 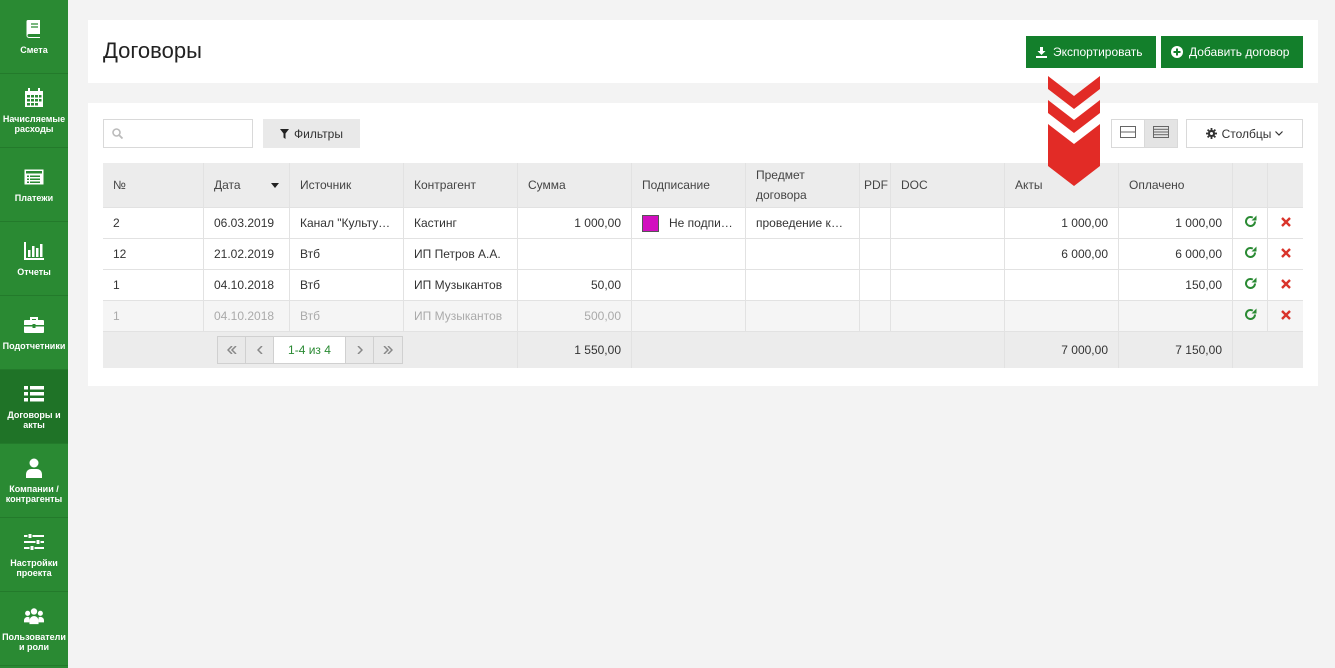 I want to click on chevron-left-icon, so click(x=259, y=350).